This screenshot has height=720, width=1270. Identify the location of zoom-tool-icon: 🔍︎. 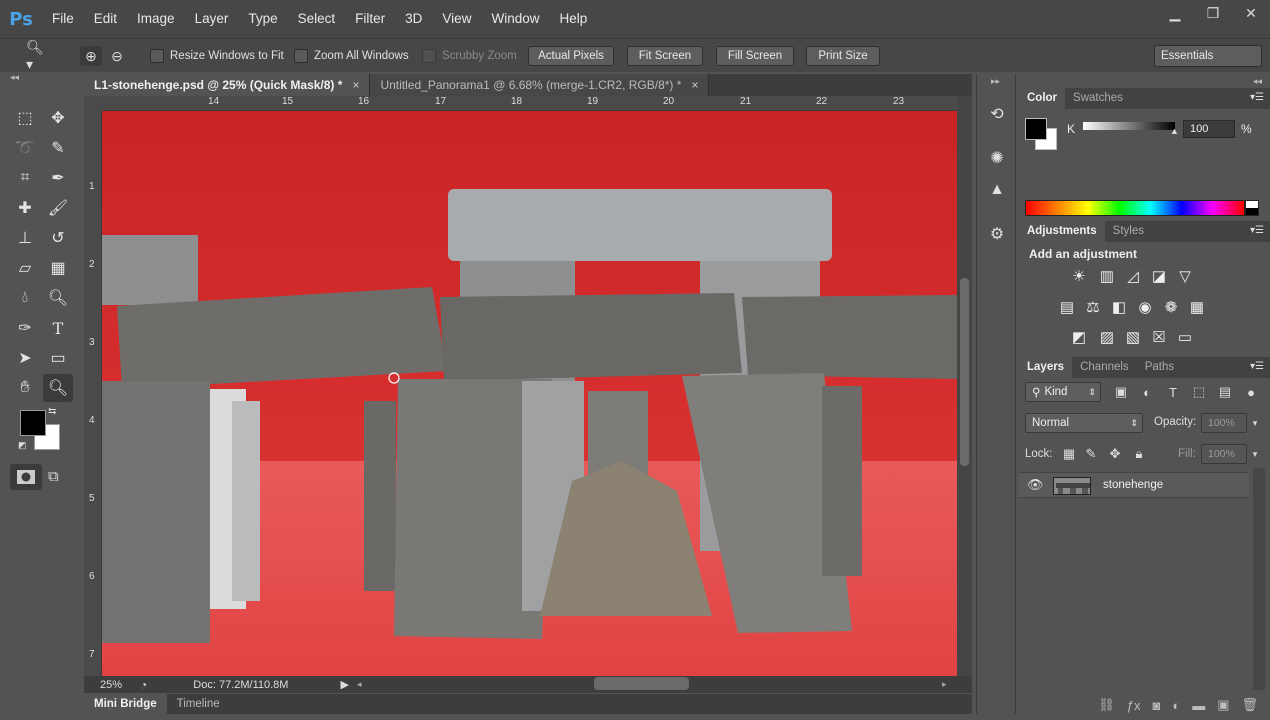
(58, 388).